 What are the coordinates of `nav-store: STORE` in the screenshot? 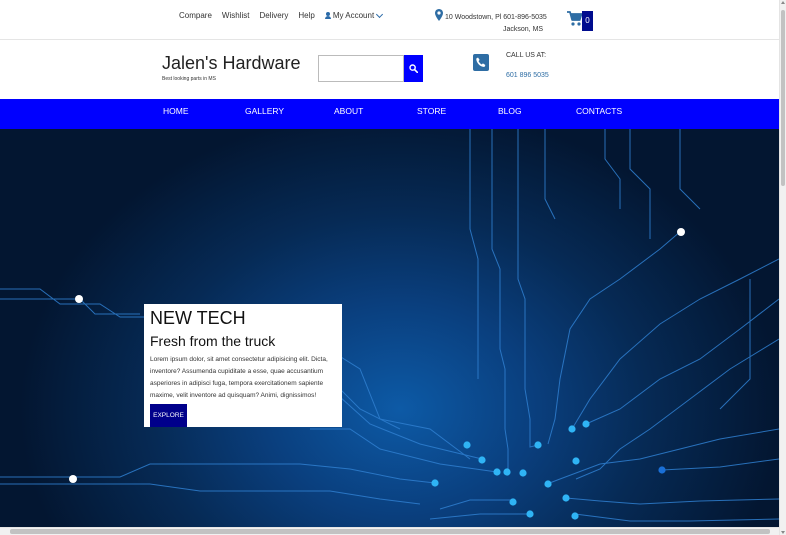 It's located at (431, 111).